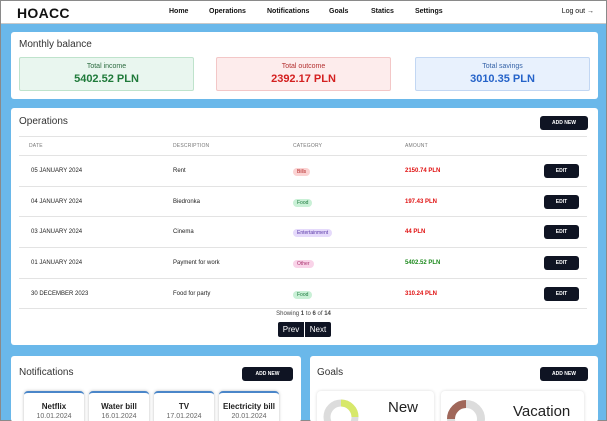  What do you see at coordinates (291, 329) in the screenshot?
I see `prev-page-button: Prev` at bounding box center [291, 329].